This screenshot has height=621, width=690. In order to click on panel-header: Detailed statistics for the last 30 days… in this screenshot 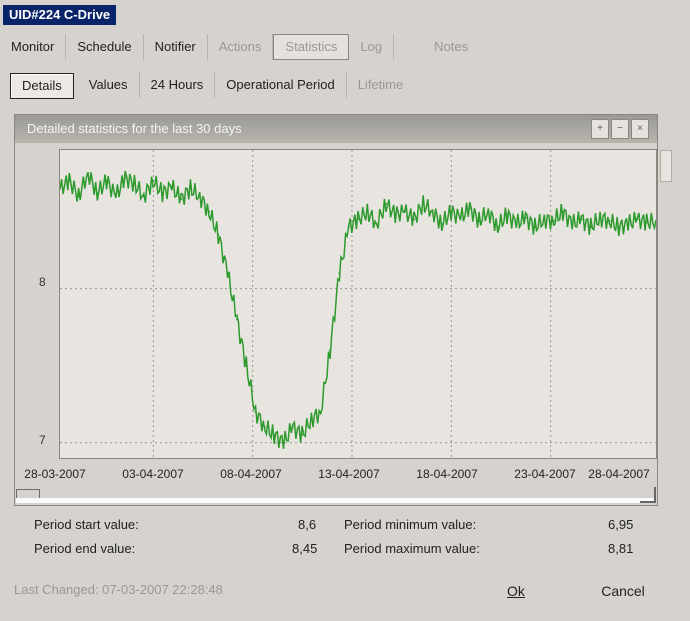, I will do `click(336, 129)`.